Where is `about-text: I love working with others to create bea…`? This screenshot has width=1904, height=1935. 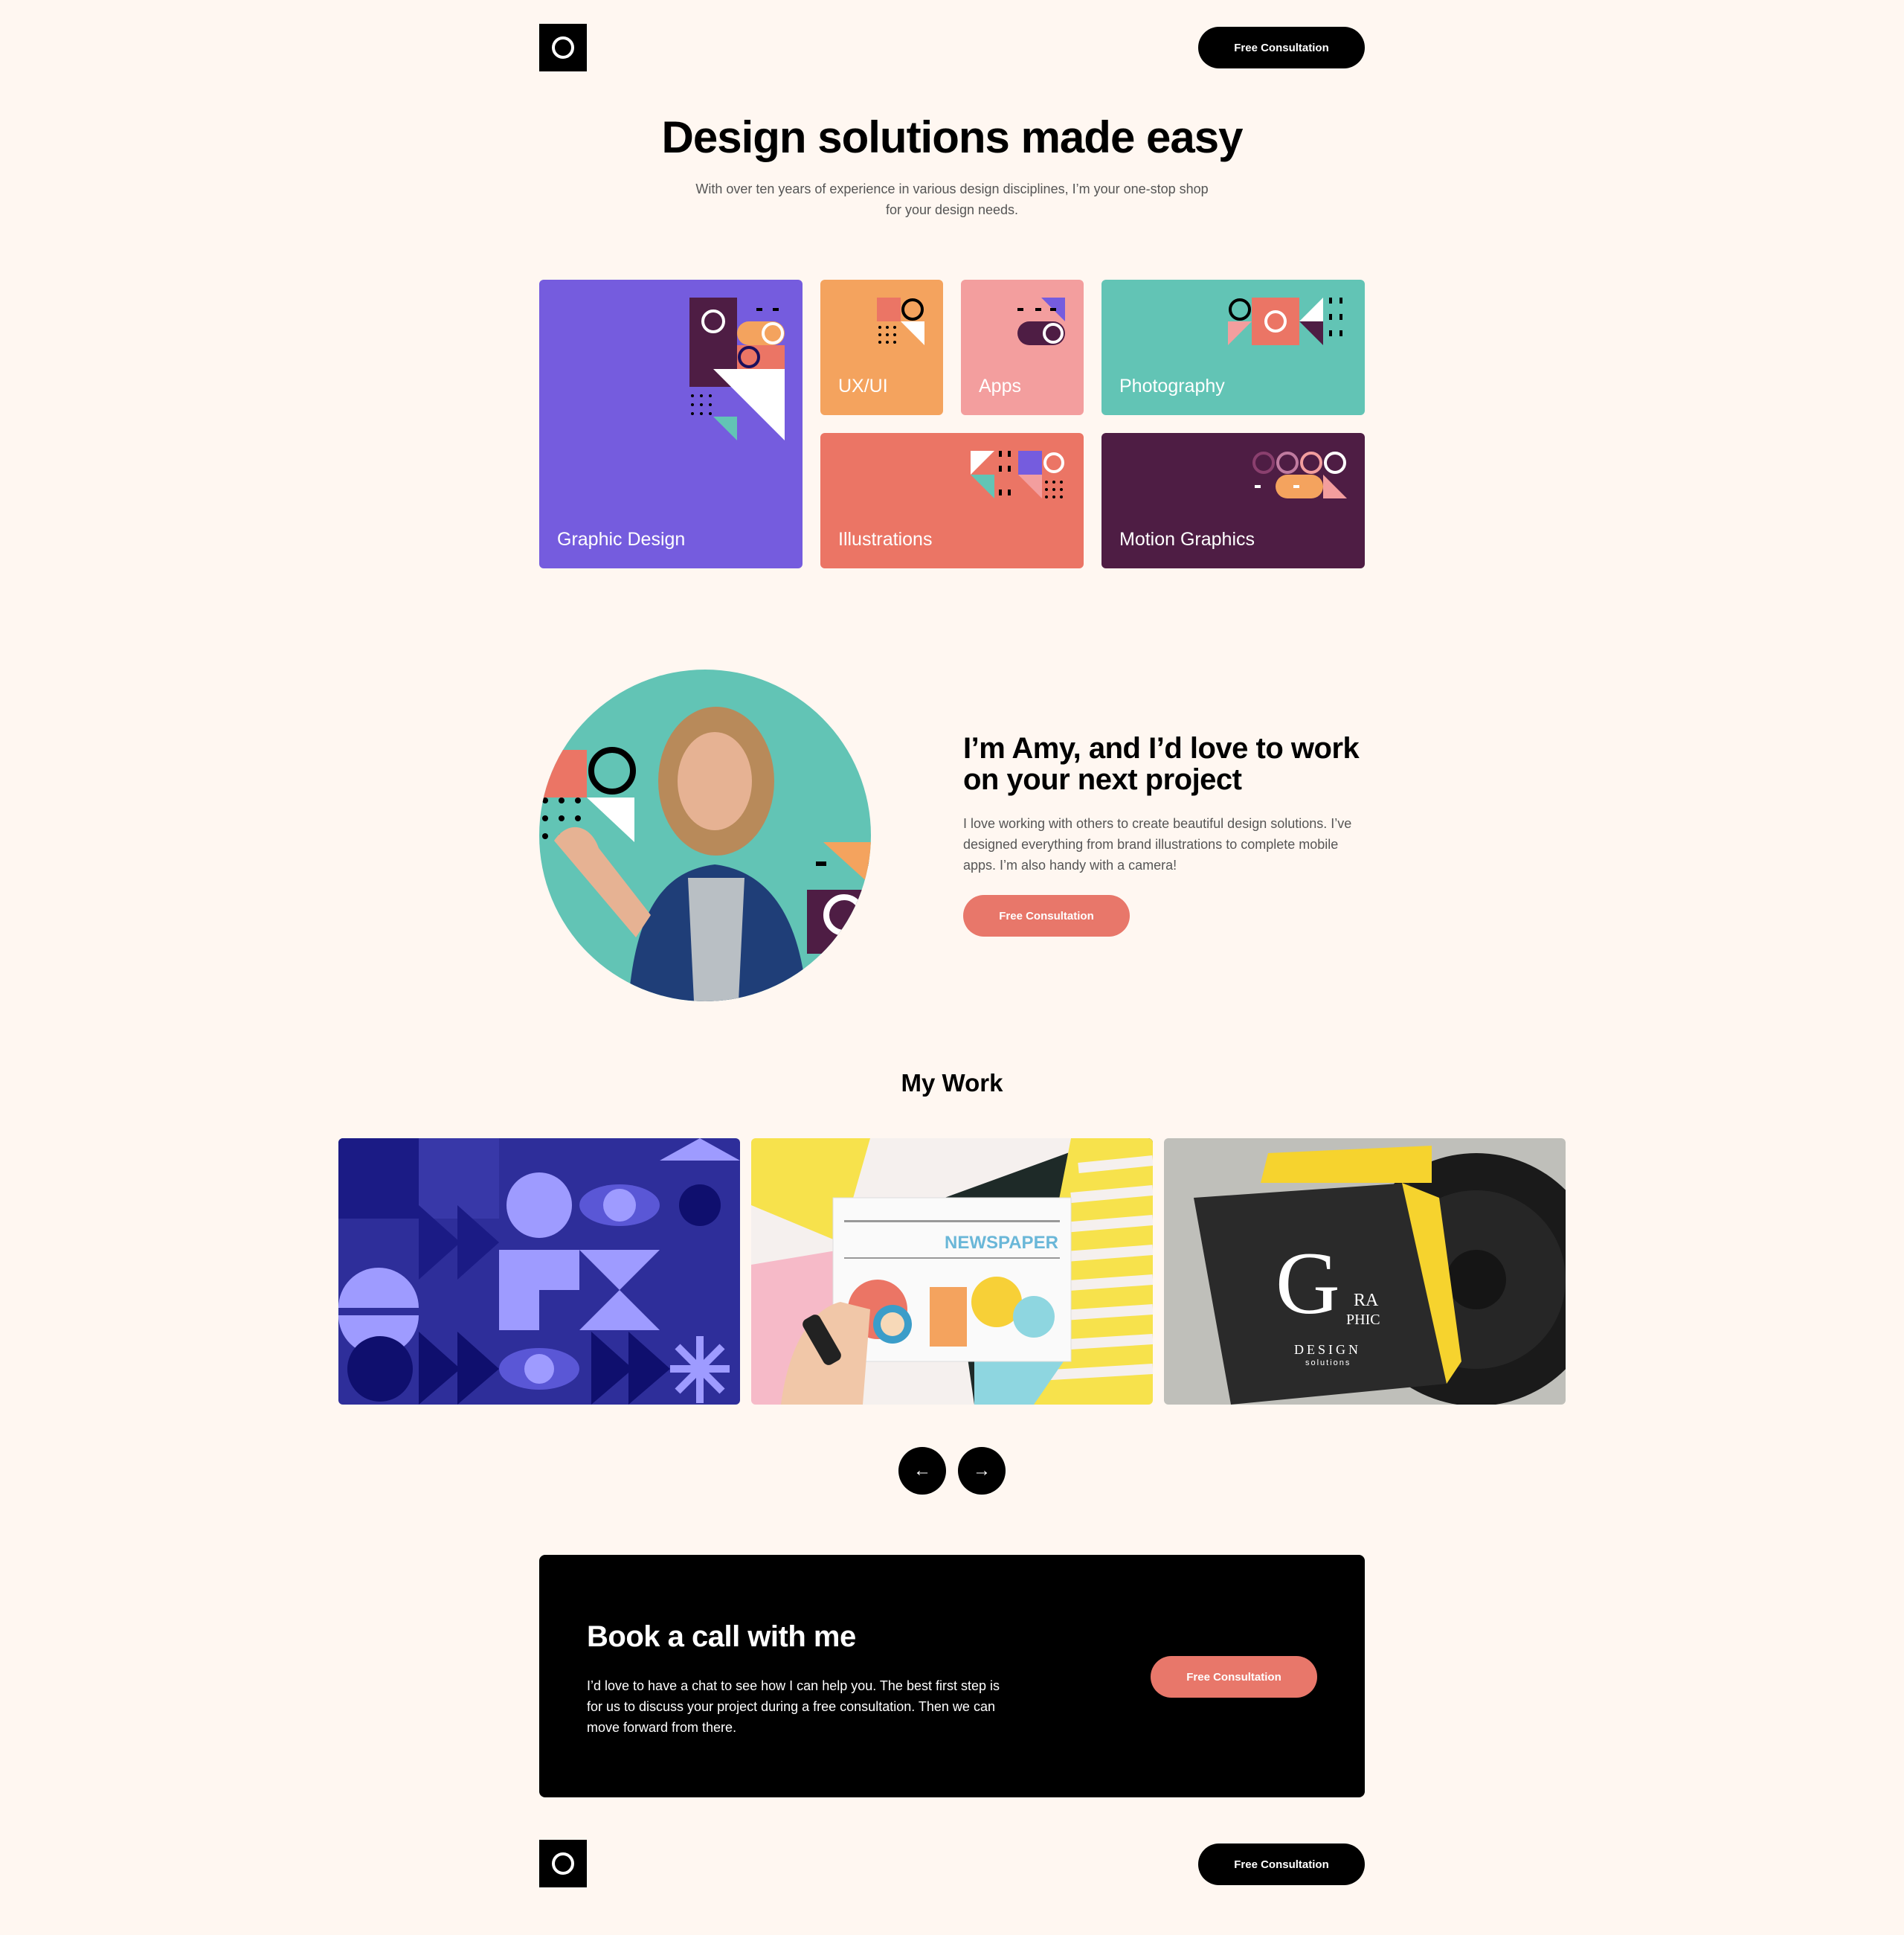
about-text: I love working with others to create bea… is located at coordinates (1158, 845).